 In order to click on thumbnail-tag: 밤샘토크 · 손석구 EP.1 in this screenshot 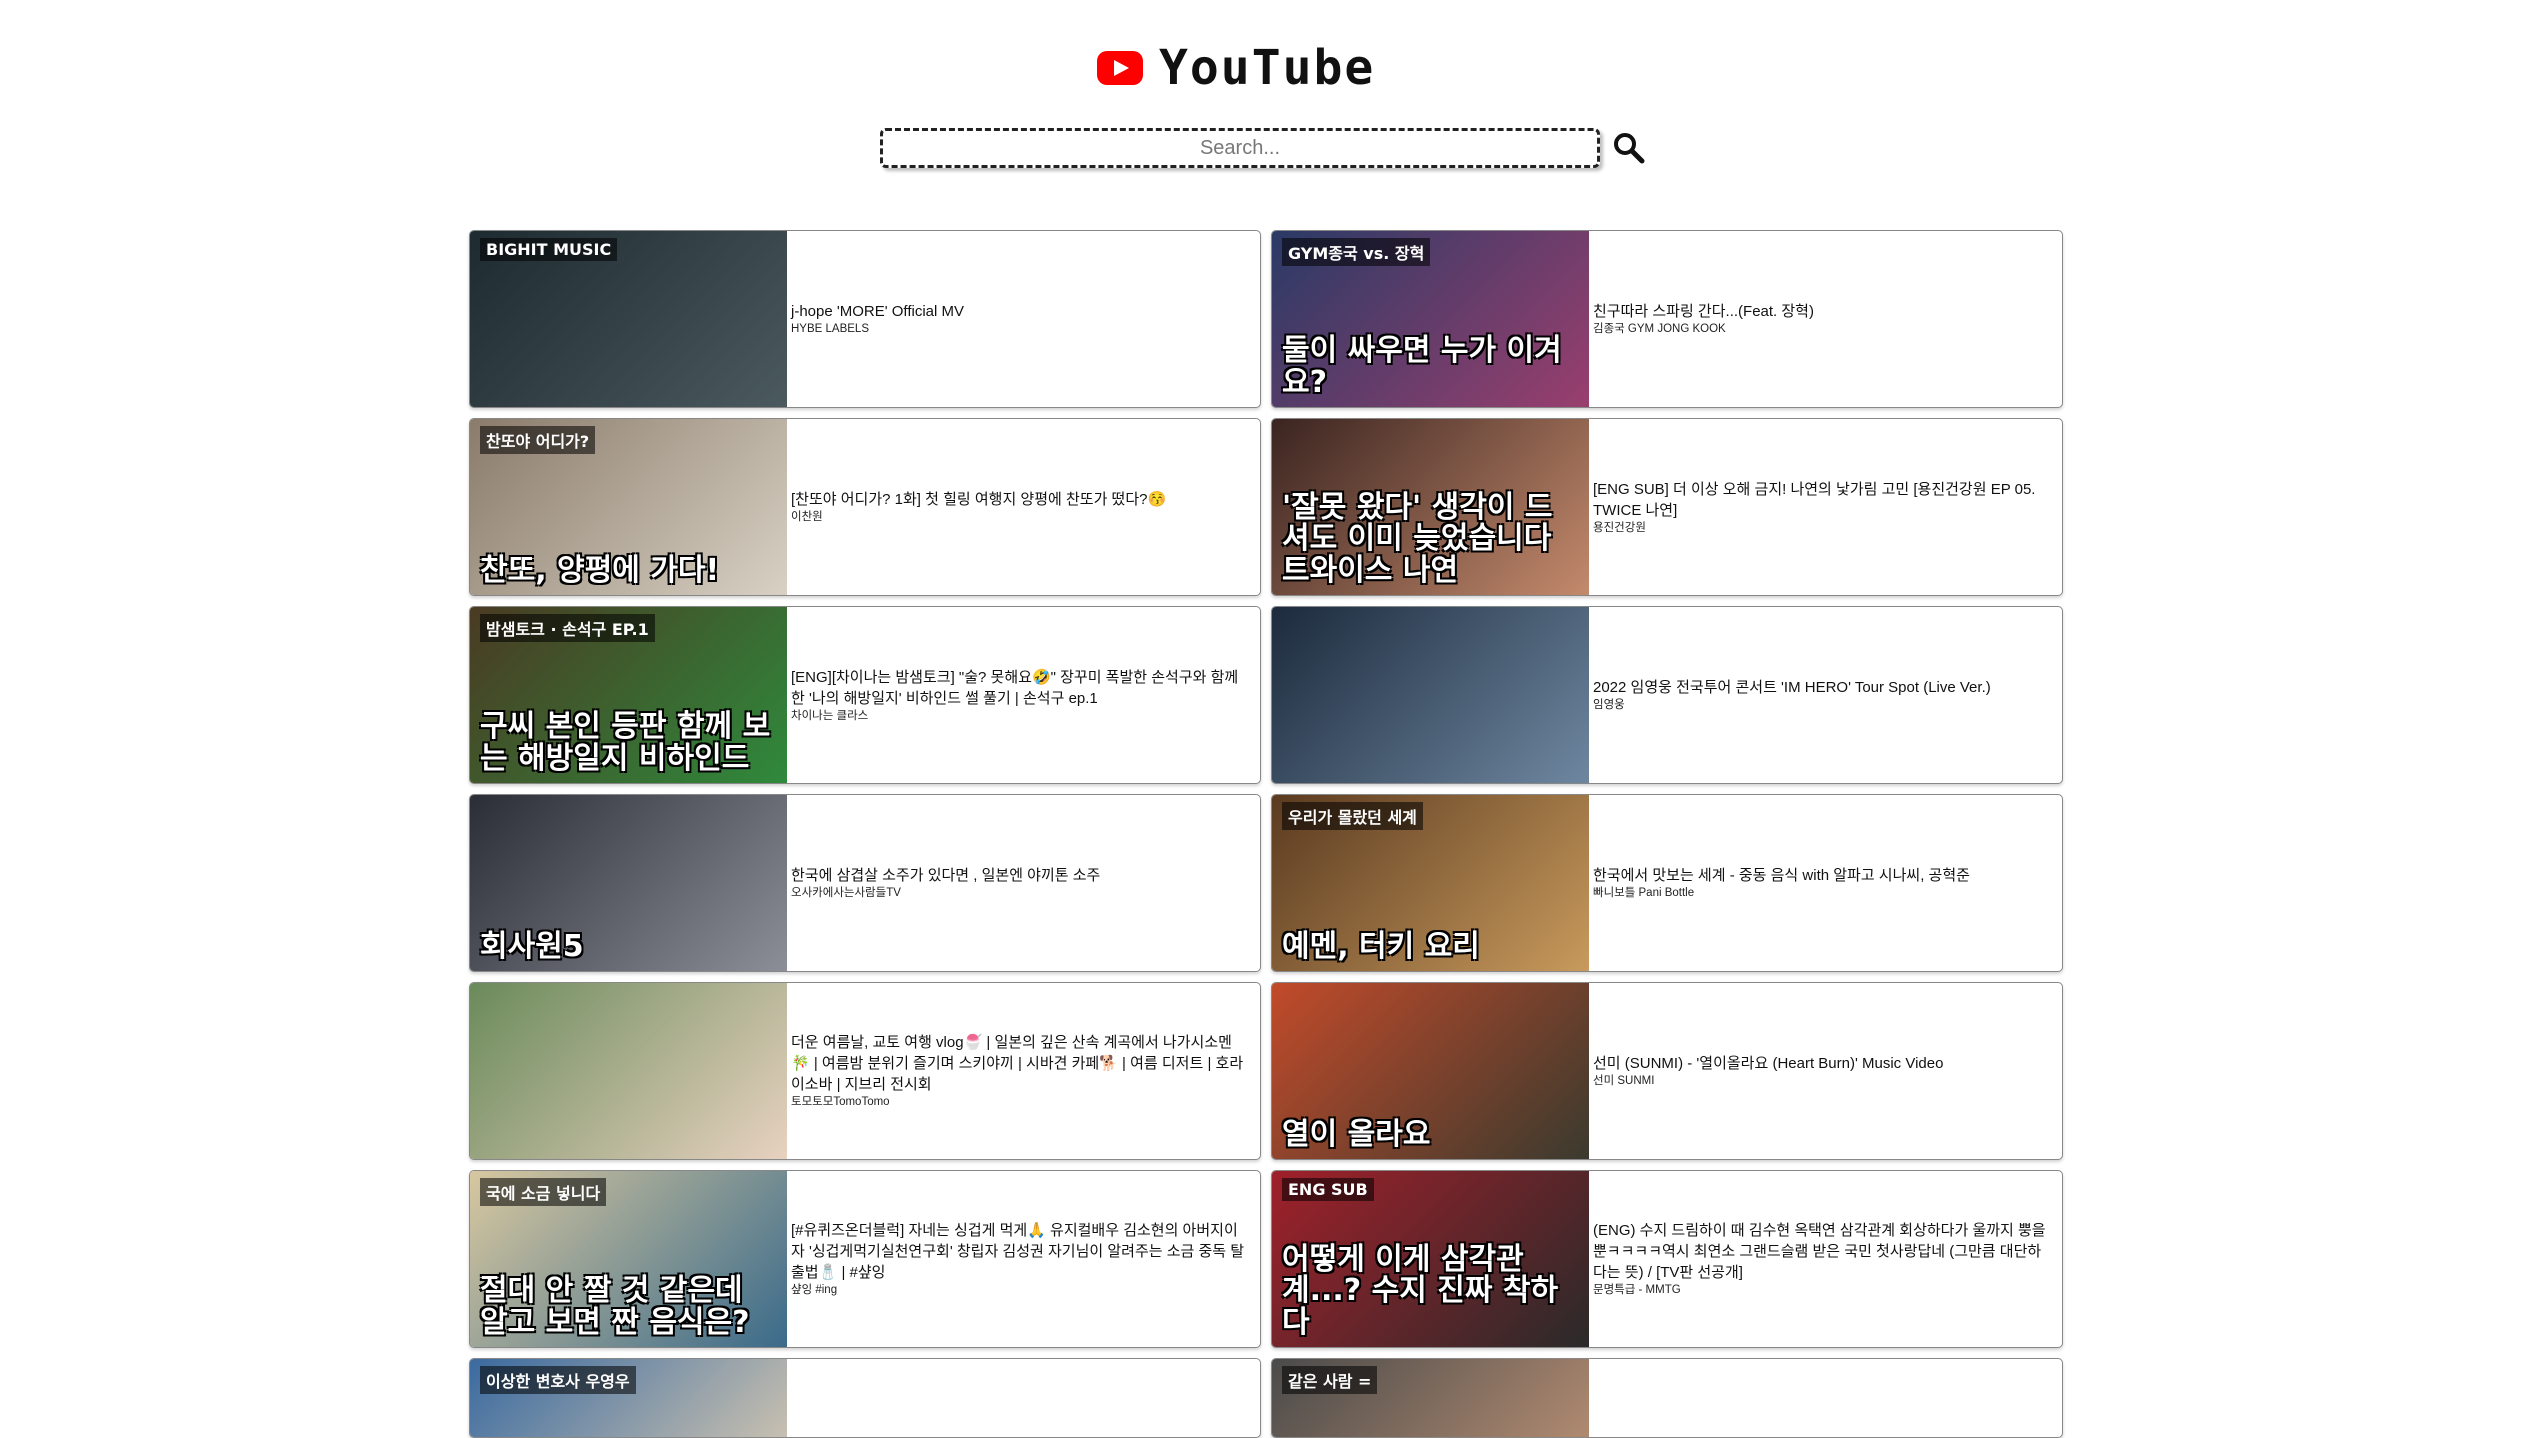, I will do `click(567, 628)`.